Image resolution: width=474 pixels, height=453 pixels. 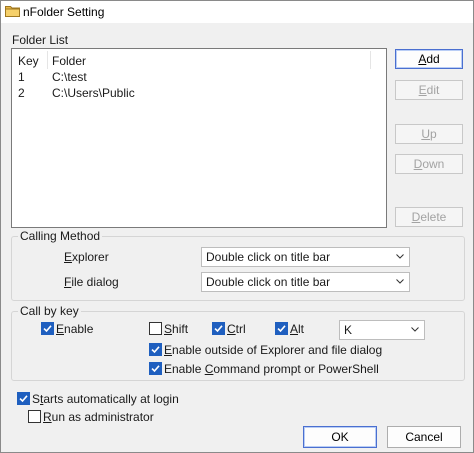 I want to click on folder-list-label: Folder List, so click(x=40, y=40).